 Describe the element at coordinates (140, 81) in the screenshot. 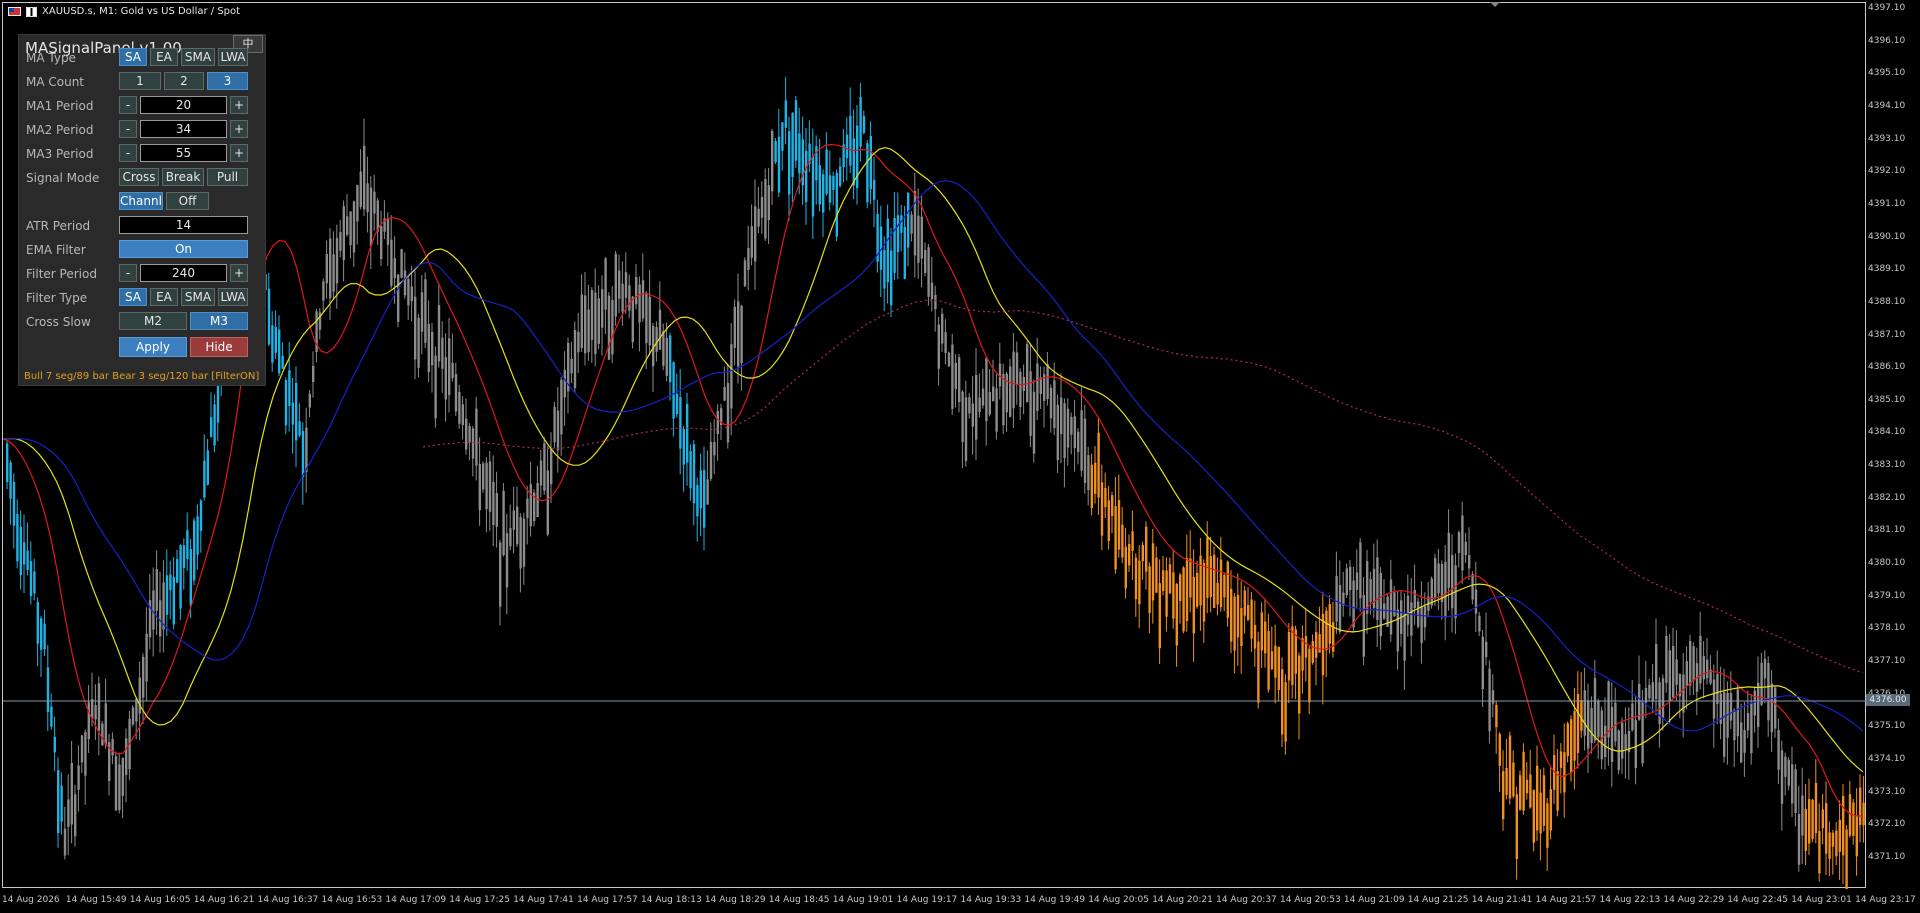

I see `ma-count-1-button: 1` at that location.